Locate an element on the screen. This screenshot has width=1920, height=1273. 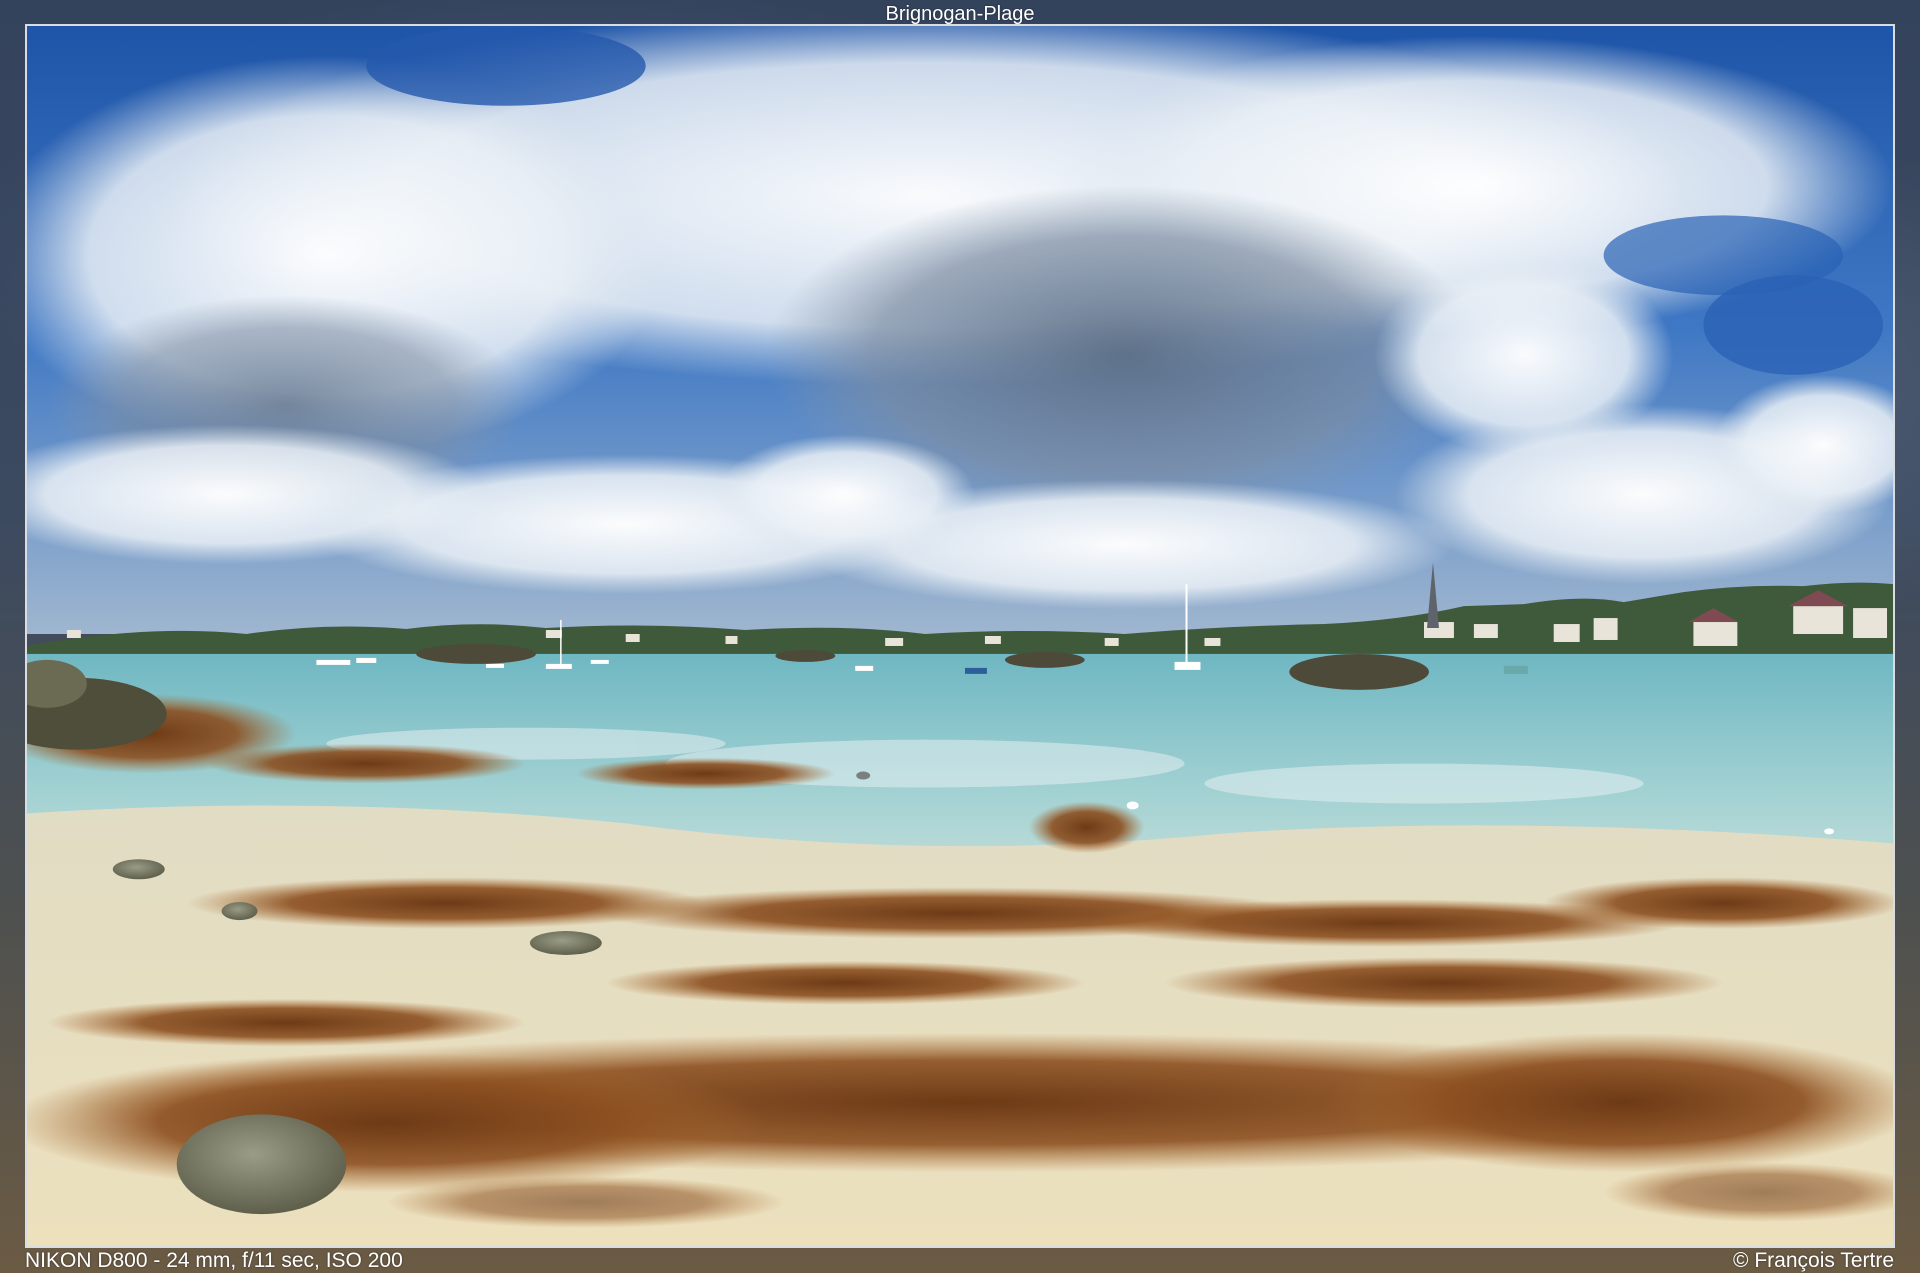
photo-credit: © François Tertre is located at coordinates (1813, 1260).